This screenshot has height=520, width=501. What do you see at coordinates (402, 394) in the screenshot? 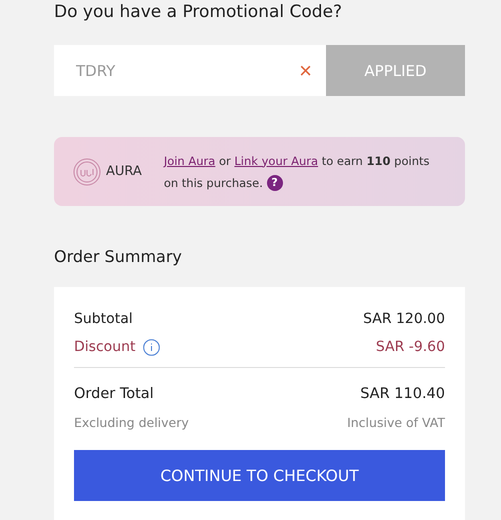
I see `total-value: SAR 110.40` at bounding box center [402, 394].